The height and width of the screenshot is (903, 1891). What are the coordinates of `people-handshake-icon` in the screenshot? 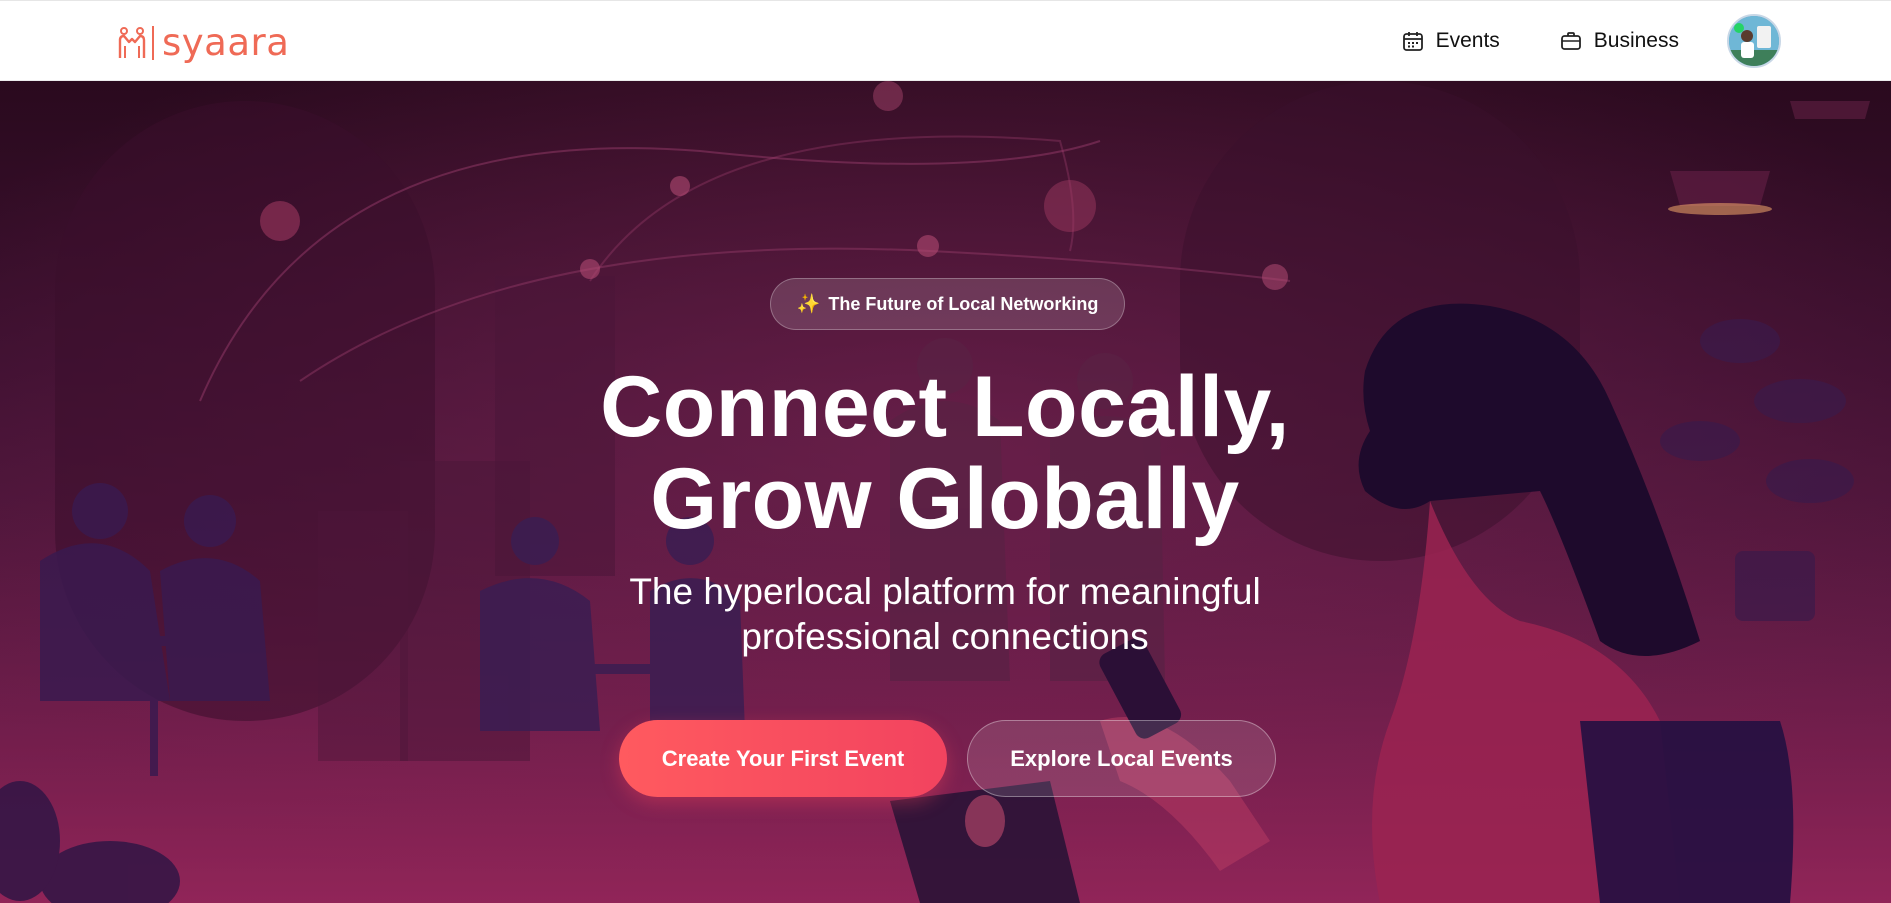 It's located at (132, 42).